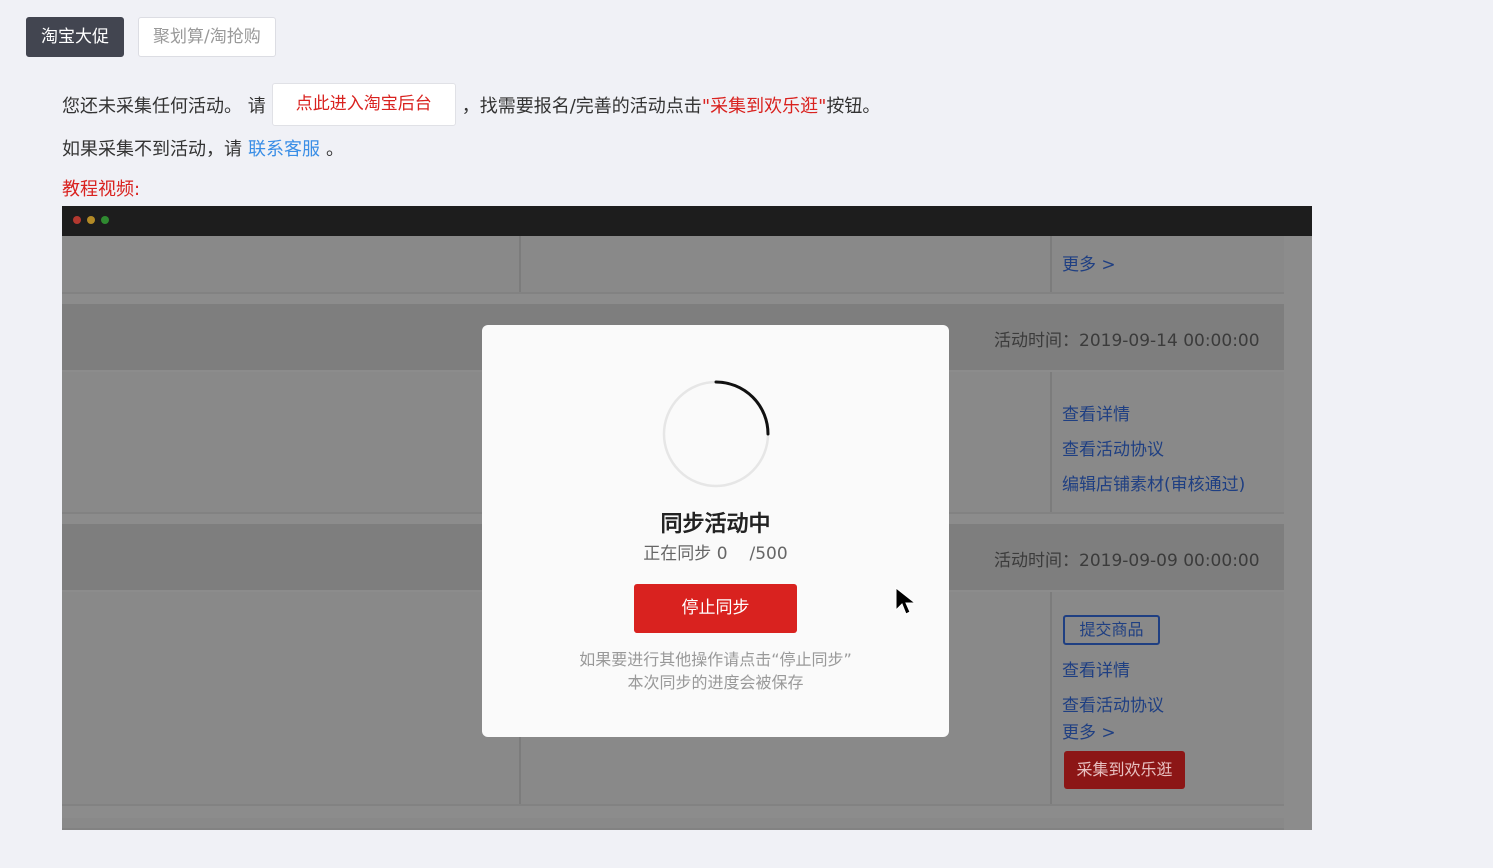 The height and width of the screenshot is (868, 1493). What do you see at coordinates (1127, 341) in the screenshot?
I see `video-activity-time-1: 活动时间：2019-09-14 00:00:00` at bounding box center [1127, 341].